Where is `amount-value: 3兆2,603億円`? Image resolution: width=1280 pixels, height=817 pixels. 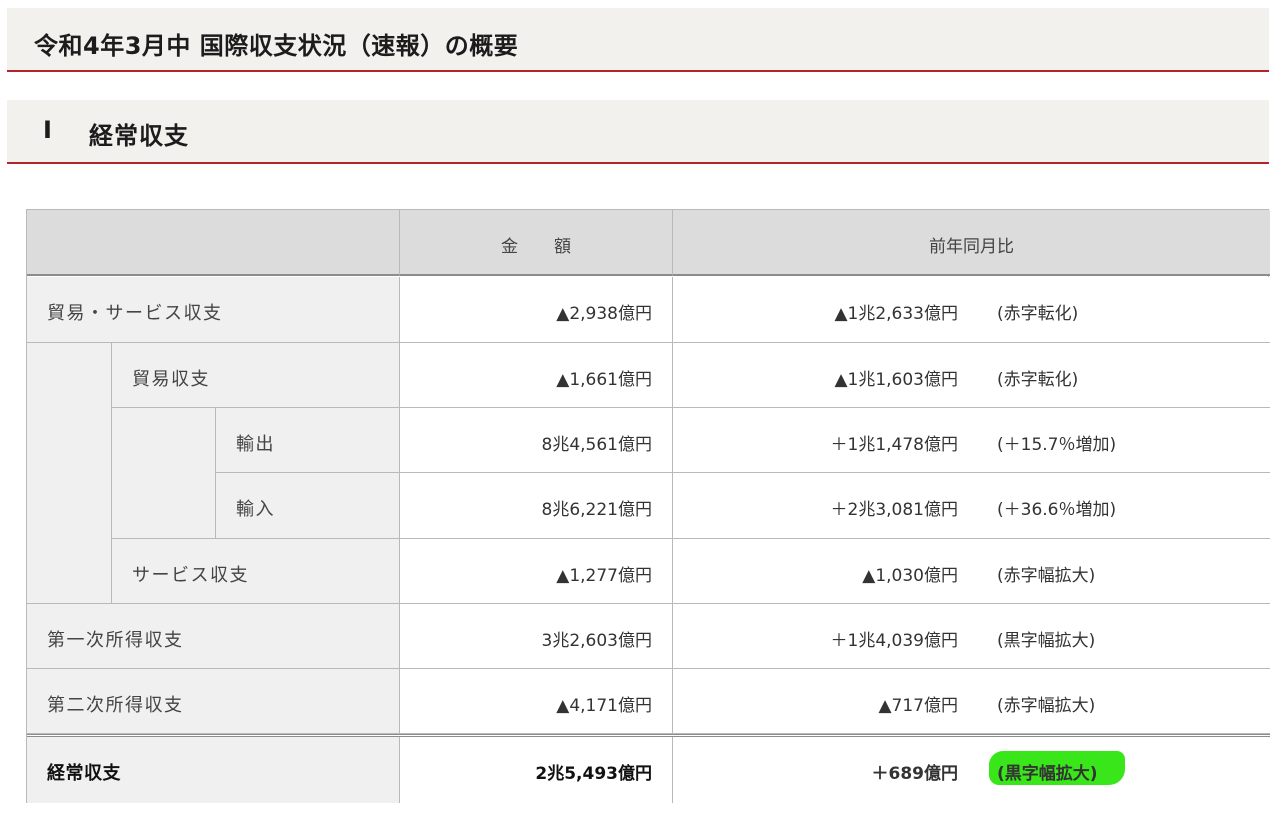
amount-value: 3兆2,603億円 is located at coordinates (596, 641).